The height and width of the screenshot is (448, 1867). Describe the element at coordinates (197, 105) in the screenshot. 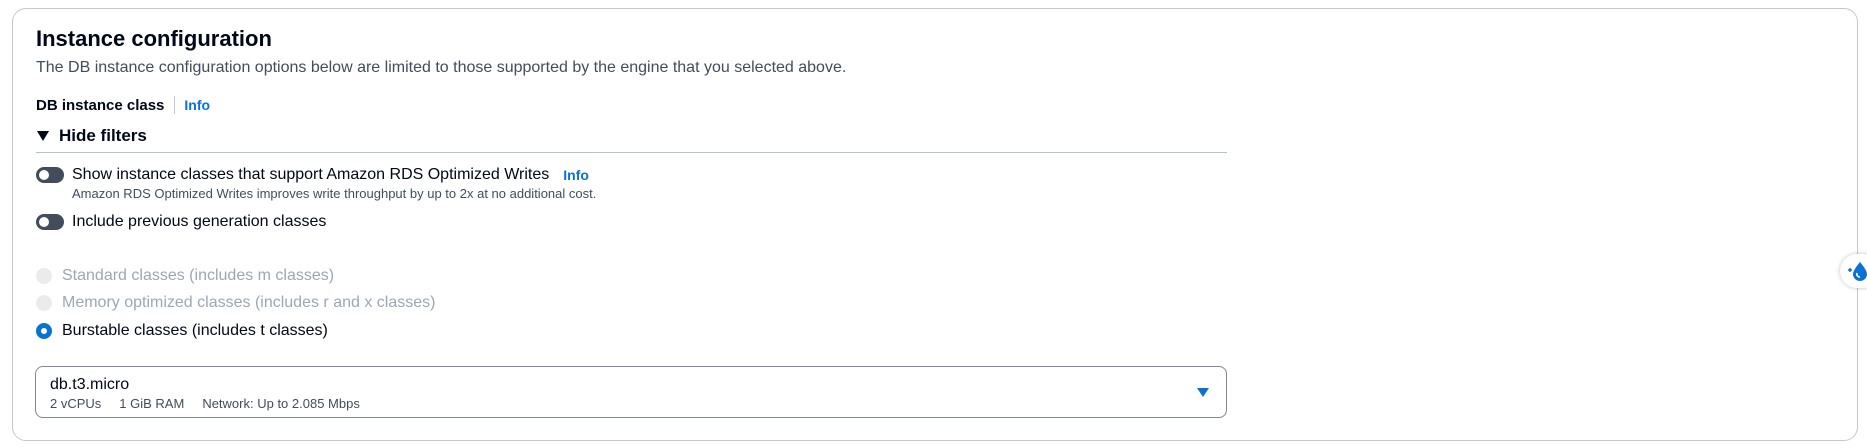

I see `db-instance-class-info-link: Info` at that location.